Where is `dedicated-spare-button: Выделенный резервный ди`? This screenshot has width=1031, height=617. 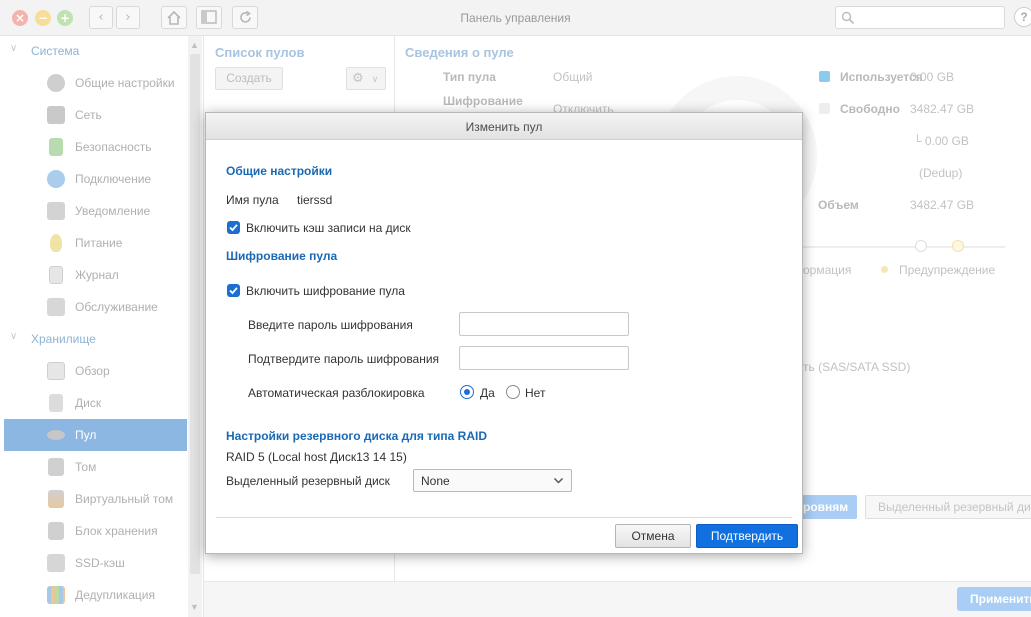 dedicated-spare-button: Выделенный резервный ди is located at coordinates (948, 507).